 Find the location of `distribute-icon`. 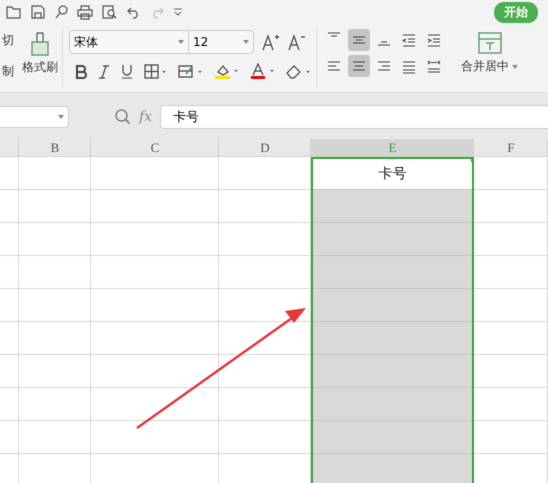

distribute-icon is located at coordinates (434, 66).